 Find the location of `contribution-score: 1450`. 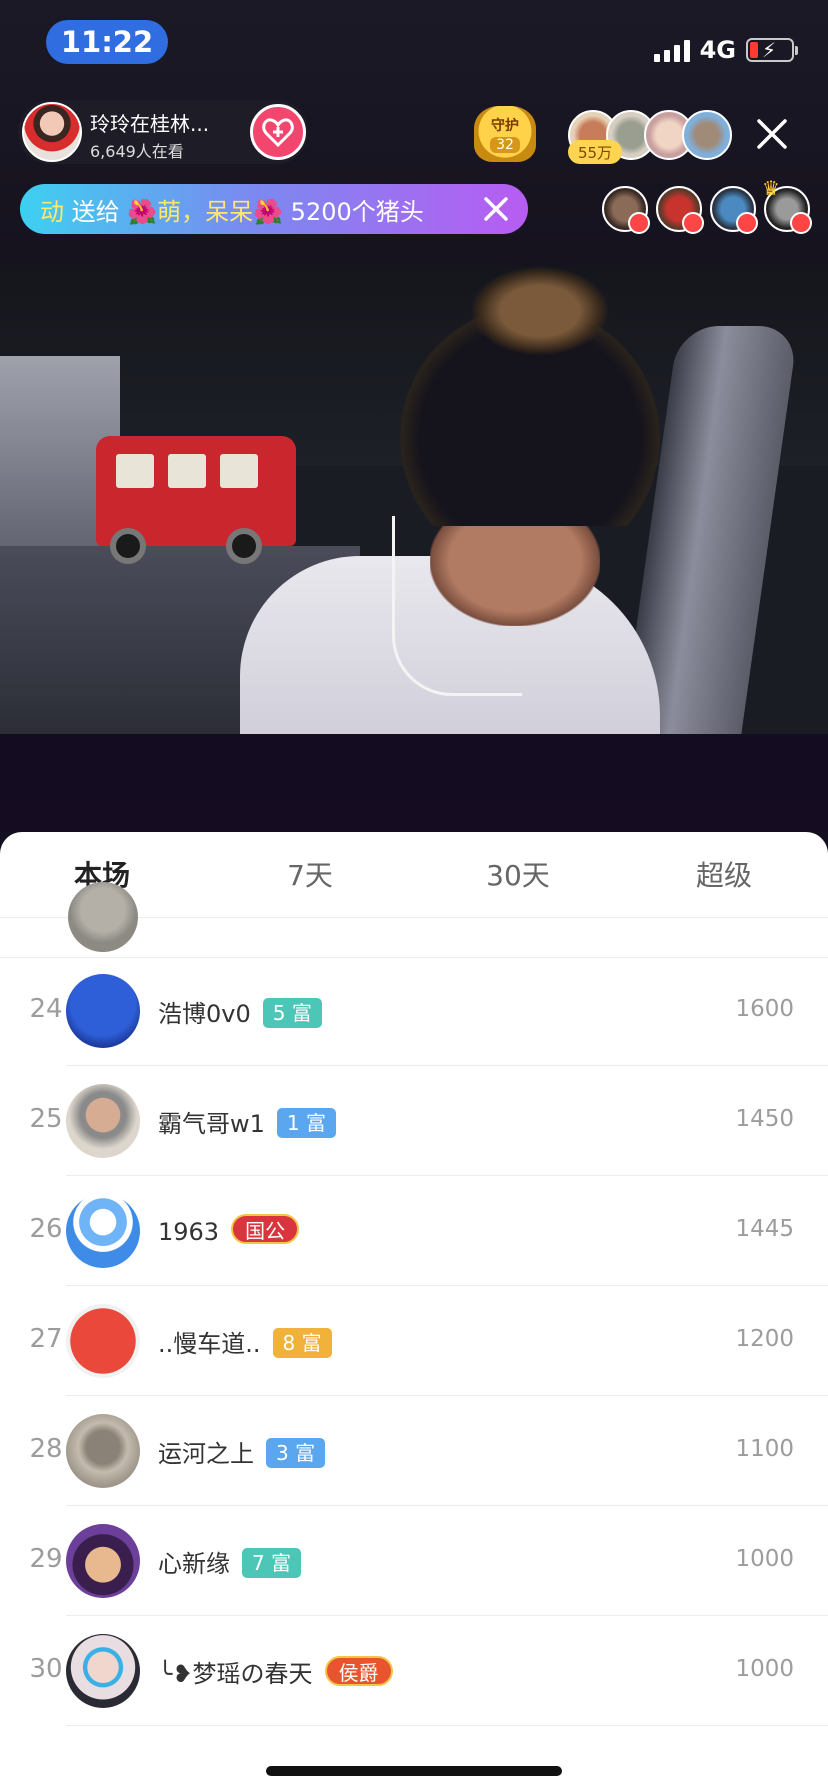

contribution-score: 1450 is located at coordinates (764, 1119).